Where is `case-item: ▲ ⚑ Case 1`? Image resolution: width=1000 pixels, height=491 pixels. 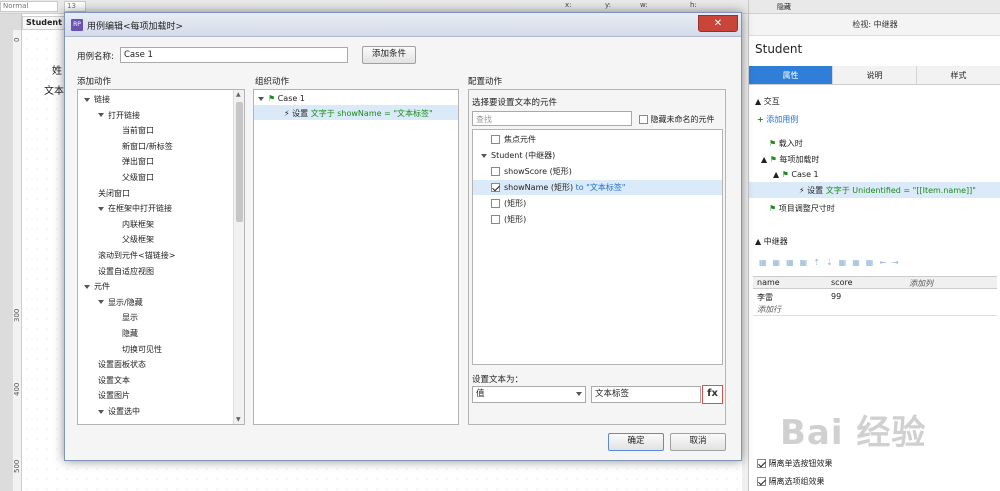 case-item: ▲ ⚑ Case 1 is located at coordinates (796, 174).